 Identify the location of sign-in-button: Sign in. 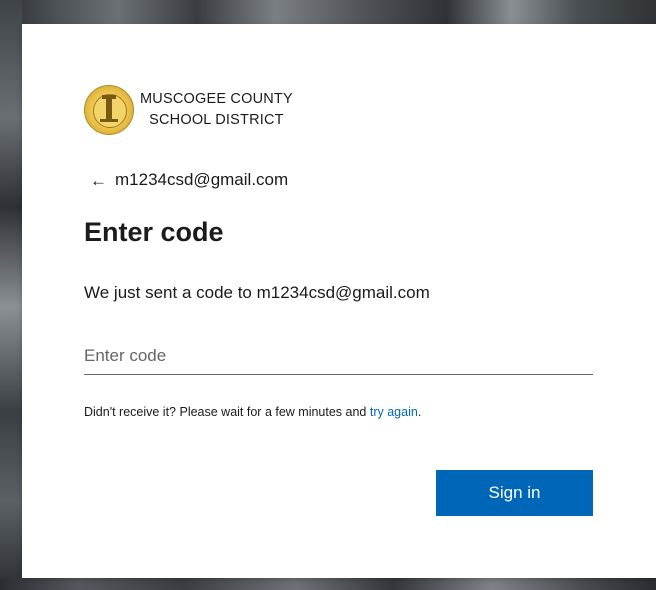
(514, 493).